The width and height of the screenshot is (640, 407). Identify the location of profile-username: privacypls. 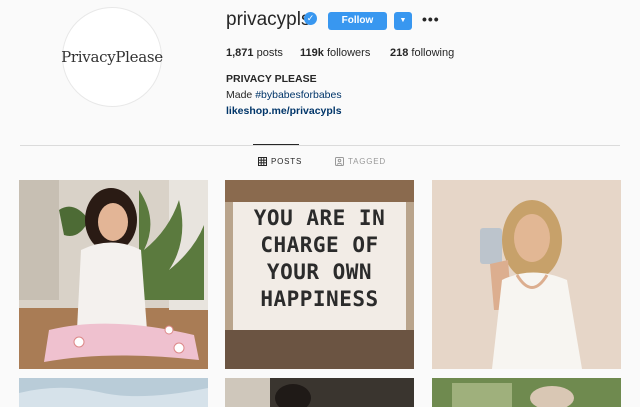
(268, 19).